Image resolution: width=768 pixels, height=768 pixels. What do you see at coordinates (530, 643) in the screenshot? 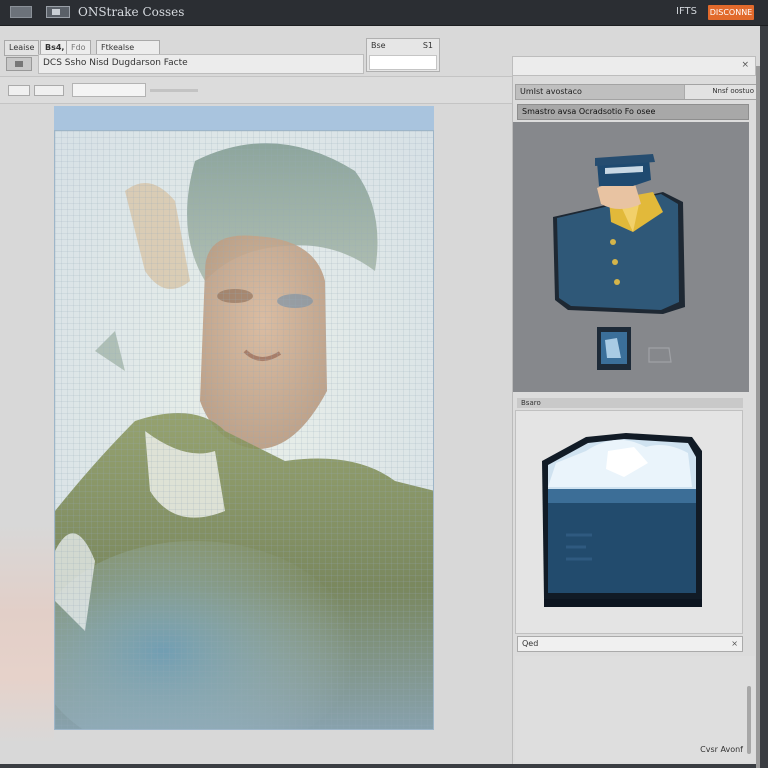
I see `panel-field-label: Qed` at bounding box center [530, 643].